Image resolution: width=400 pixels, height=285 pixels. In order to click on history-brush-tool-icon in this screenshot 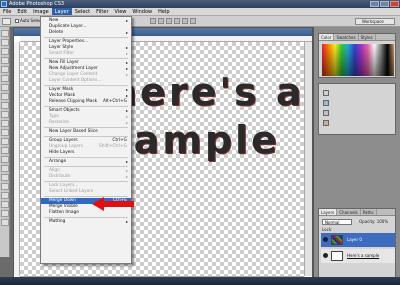, I will do `click(5, 114)`.